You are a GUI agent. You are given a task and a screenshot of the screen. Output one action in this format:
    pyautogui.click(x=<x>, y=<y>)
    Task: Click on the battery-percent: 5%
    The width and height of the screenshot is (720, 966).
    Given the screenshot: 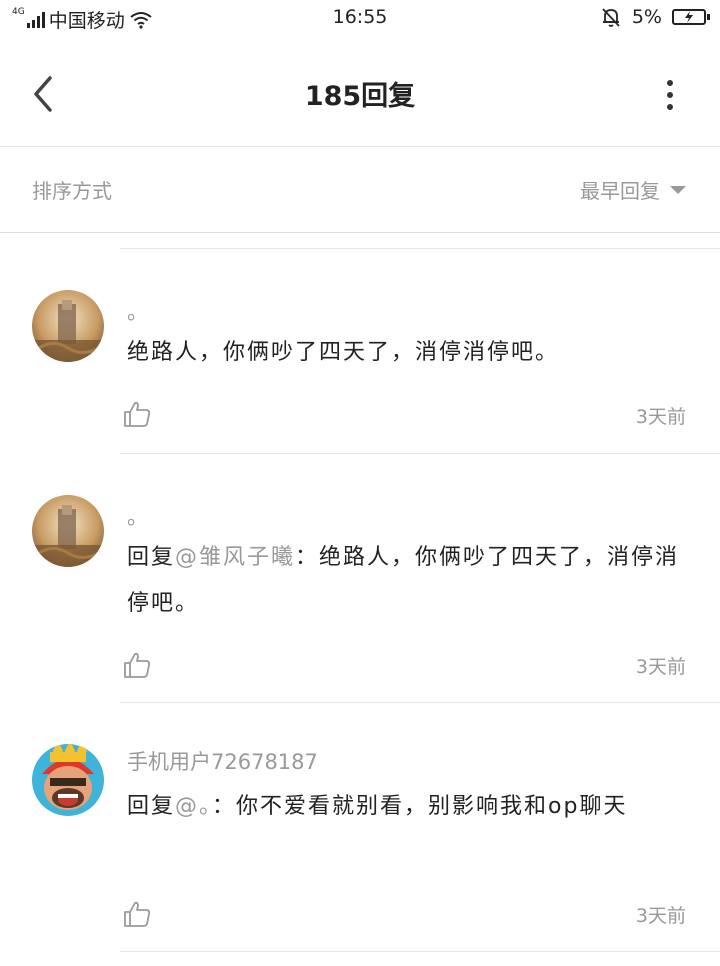 What is the action you would take?
    pyautogui.click(x=646, y=17)
    